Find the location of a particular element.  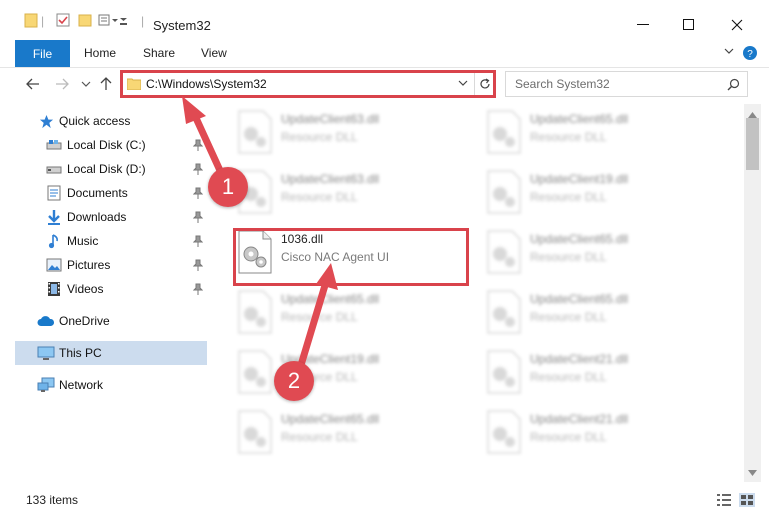

details-view-icon is located at coordinates (724, 500).